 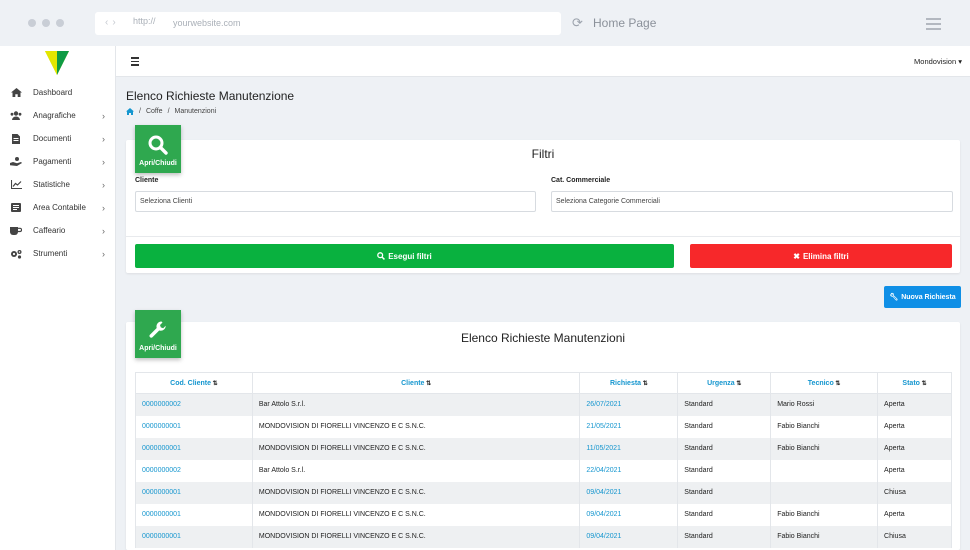 I want to click on sidebar-item-caffeario: Caffeario ›, so click(x=58, y=230).